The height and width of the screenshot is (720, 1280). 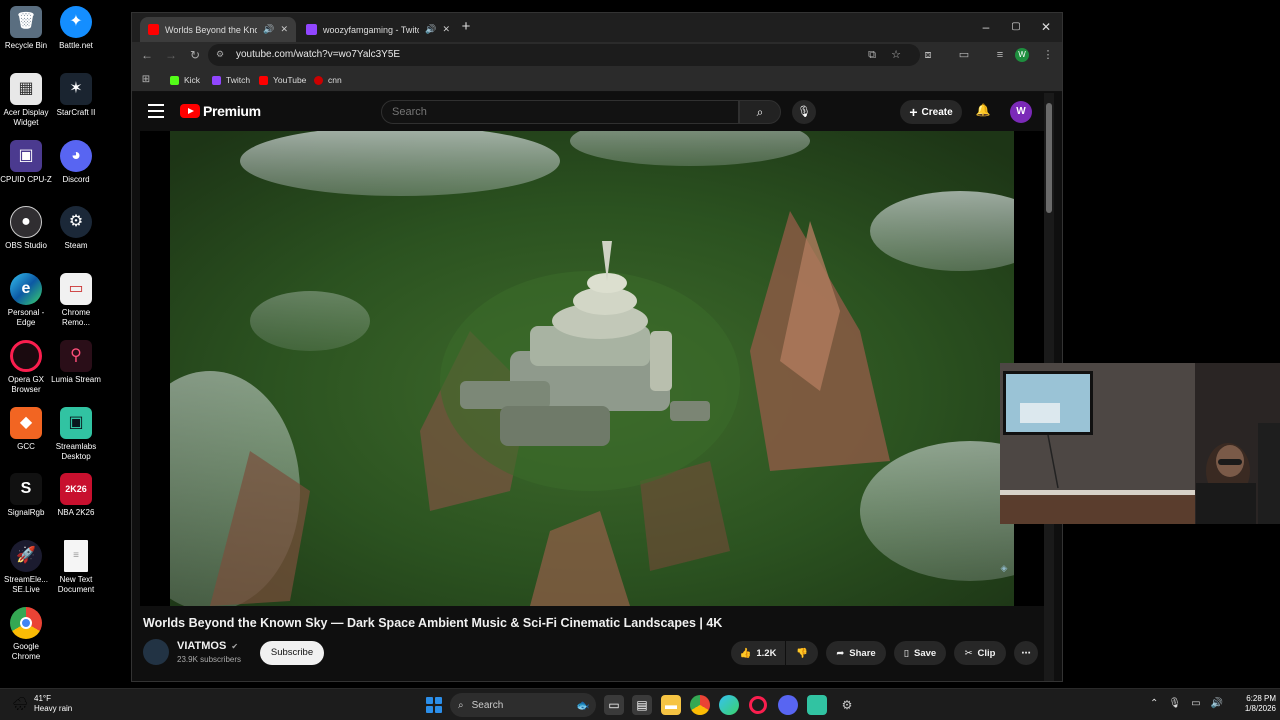 I want to click on desktop-icon-signalrgb: S SignalRgb, so click(x=26, y=495).